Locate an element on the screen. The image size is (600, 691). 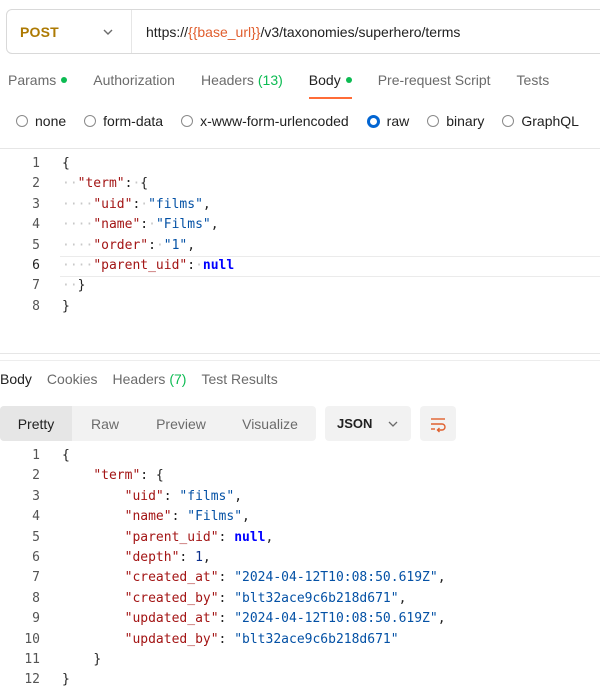
tab-label: Pre-request Script is located at coordinates (434, 80).